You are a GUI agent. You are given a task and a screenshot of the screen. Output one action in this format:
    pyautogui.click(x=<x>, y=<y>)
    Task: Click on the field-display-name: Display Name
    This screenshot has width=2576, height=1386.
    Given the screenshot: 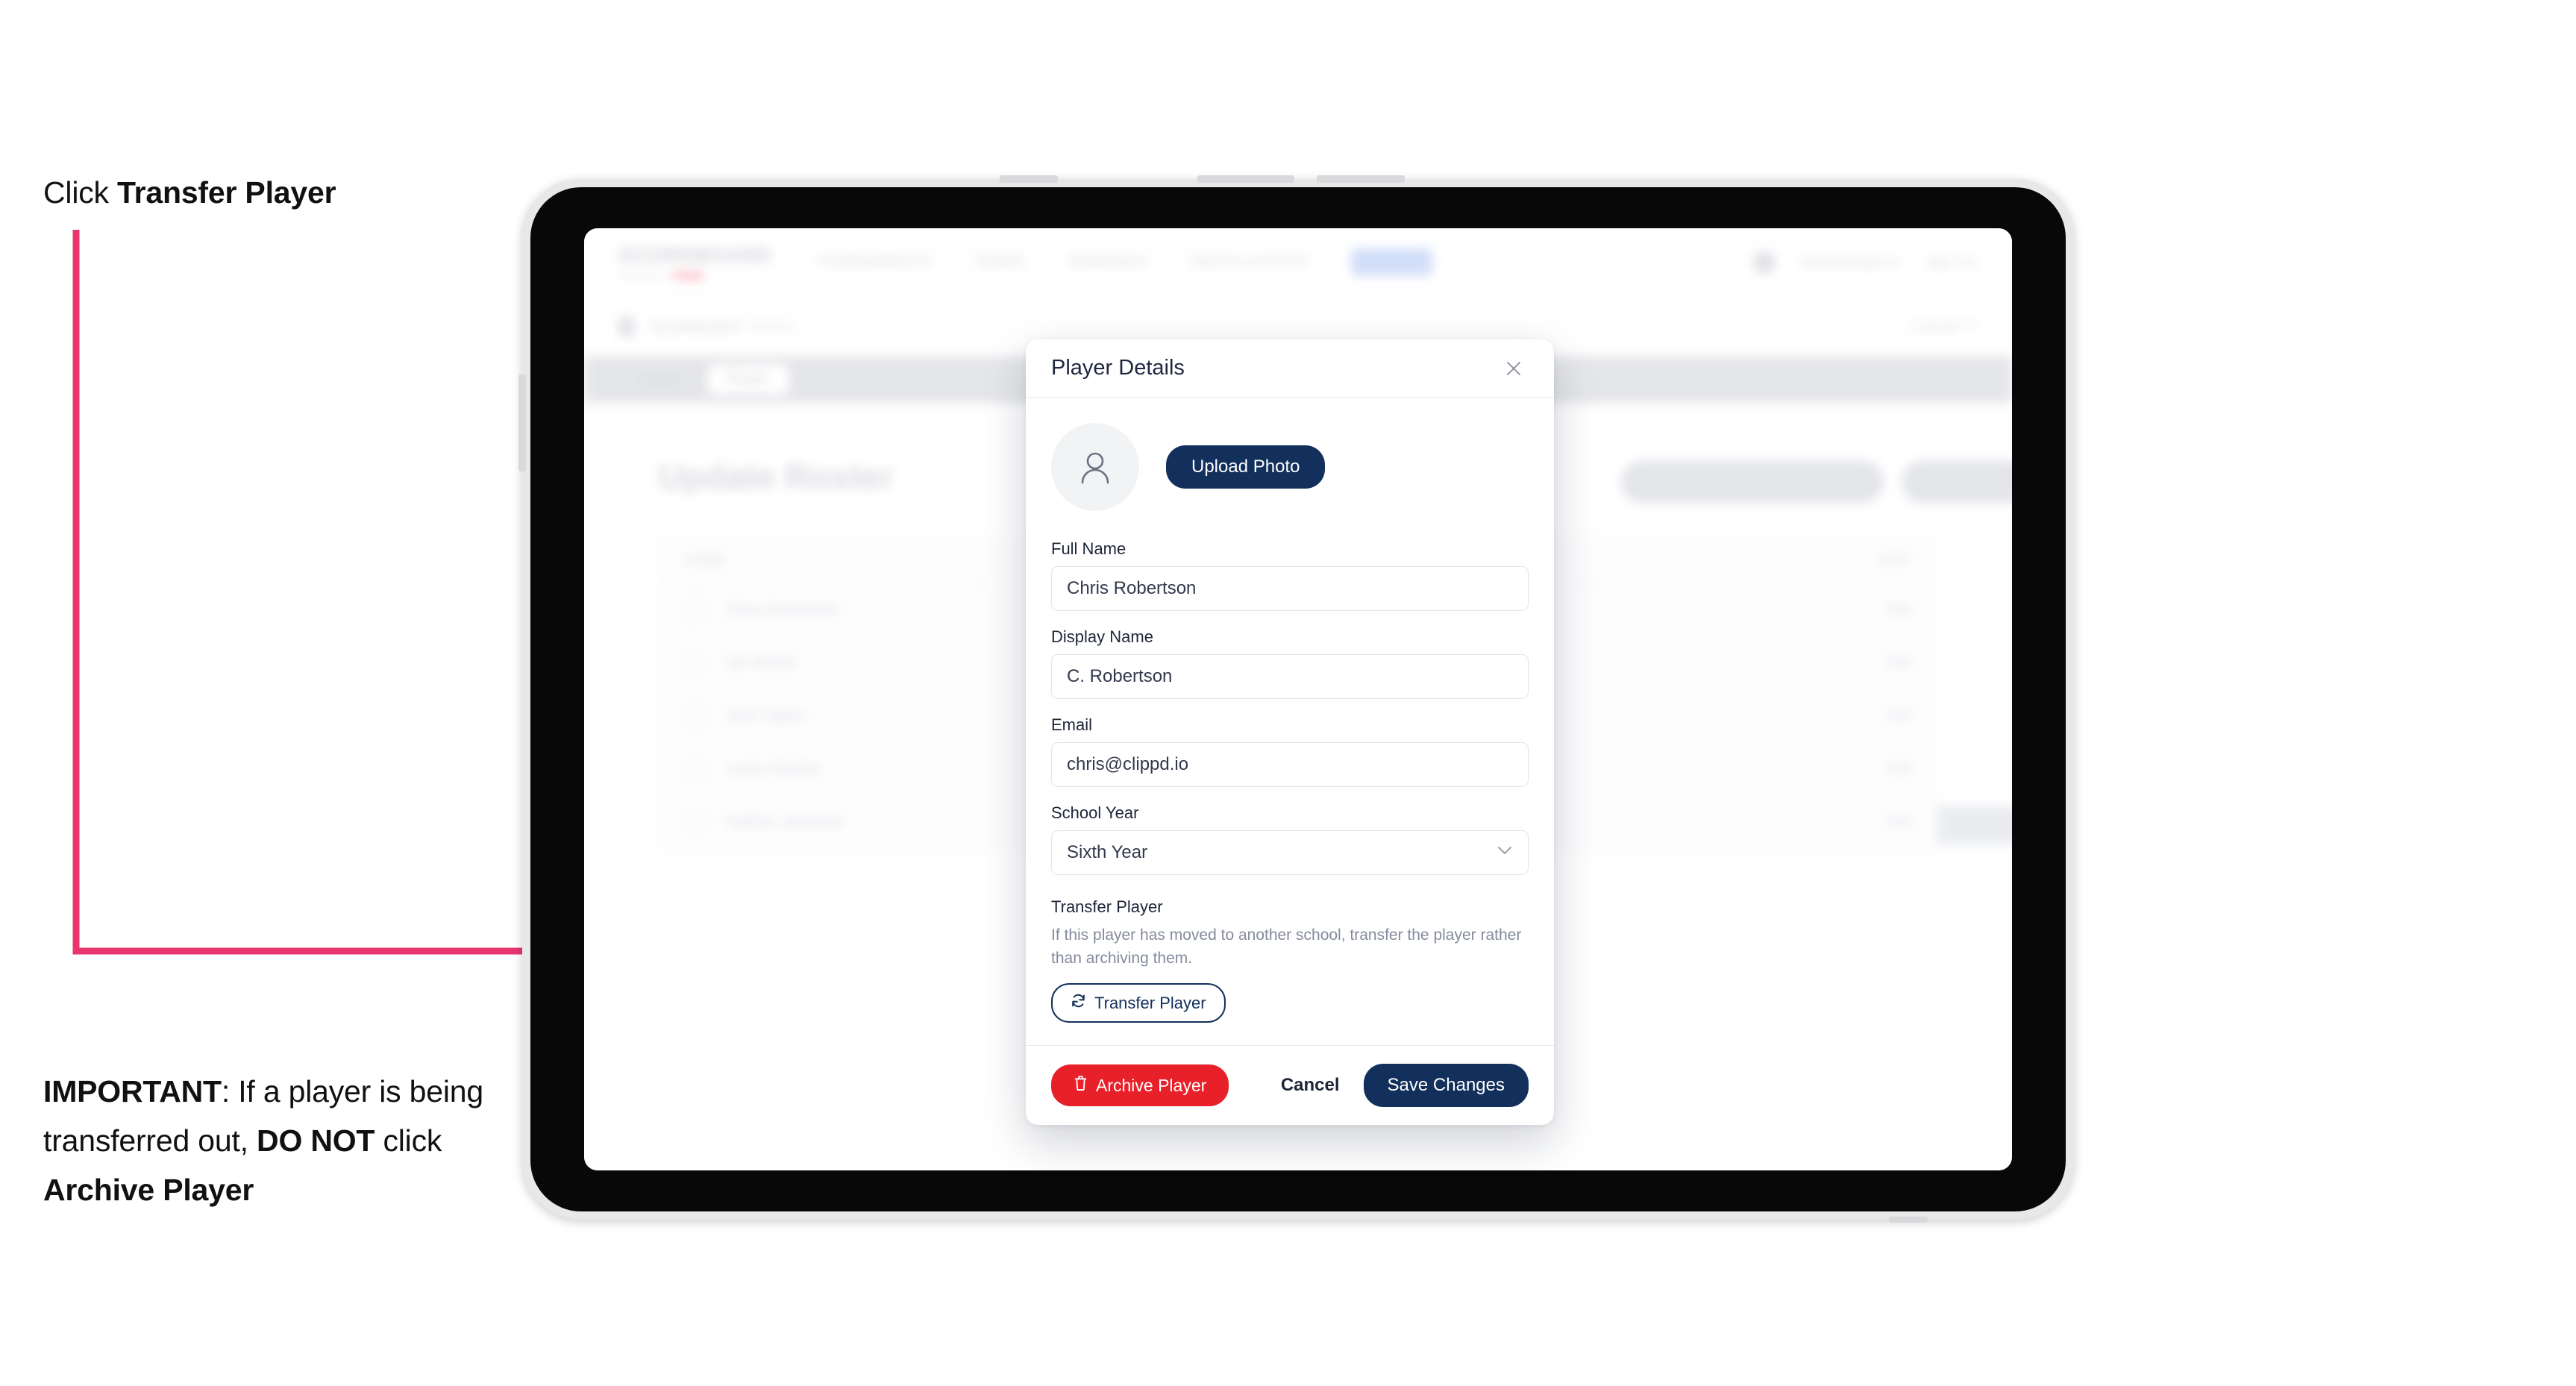 What is the action you would take?
    pyautogui.click(x=1290, y=663)
    